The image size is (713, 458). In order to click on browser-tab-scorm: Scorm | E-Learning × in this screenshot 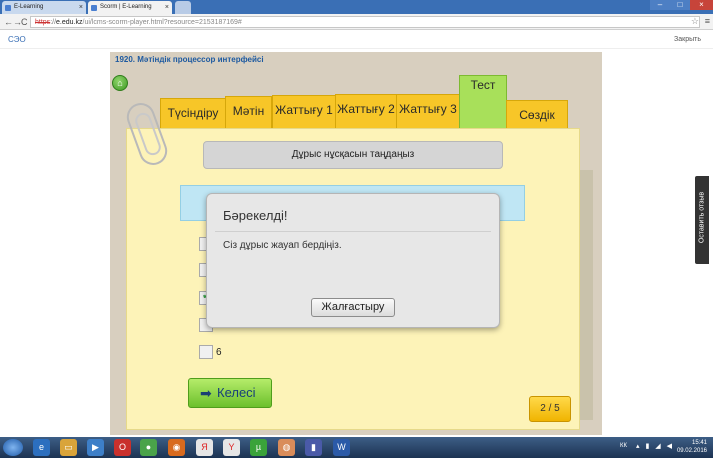, I will do `click(130, 7)`.